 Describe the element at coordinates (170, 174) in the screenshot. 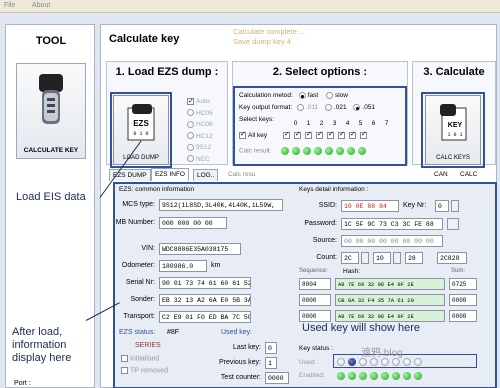

I see `tab-ezs-info: EZS INFO` at that location.